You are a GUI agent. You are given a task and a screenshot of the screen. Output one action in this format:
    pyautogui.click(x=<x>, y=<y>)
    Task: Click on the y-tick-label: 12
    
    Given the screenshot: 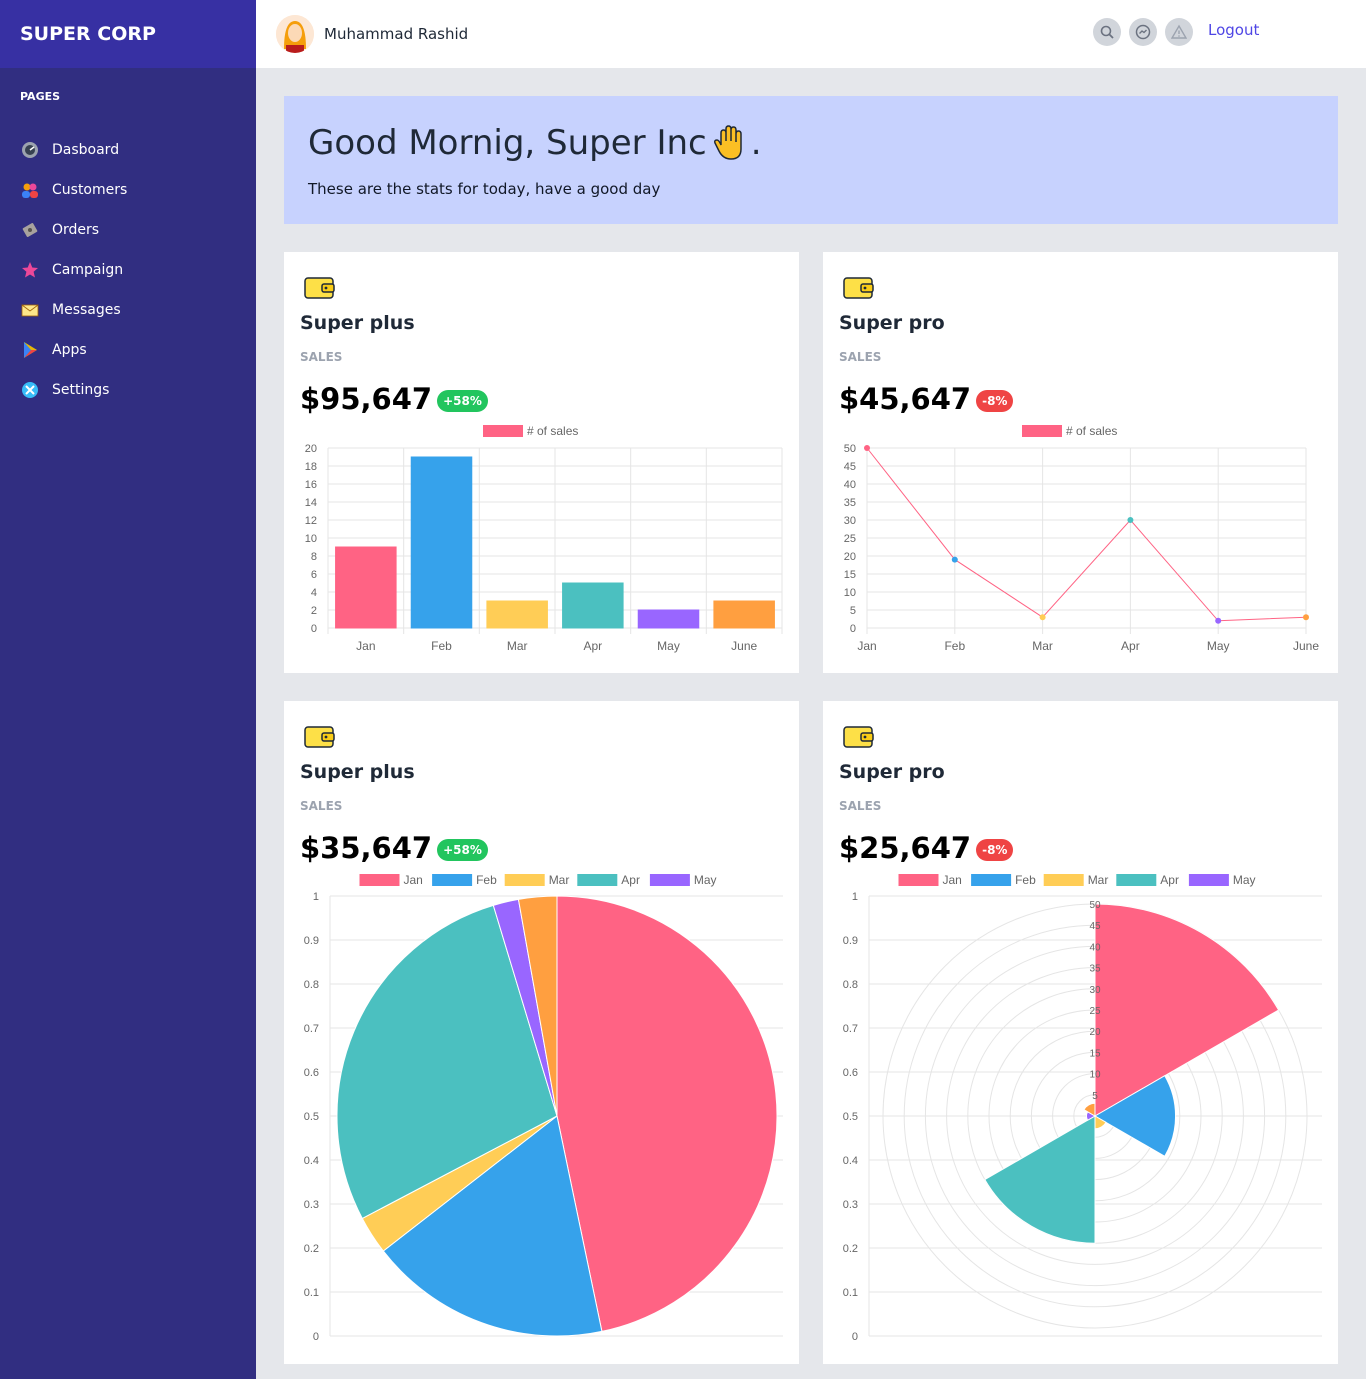 What is the action you would take?
    pyautogui.click(x=311, y=521)
    